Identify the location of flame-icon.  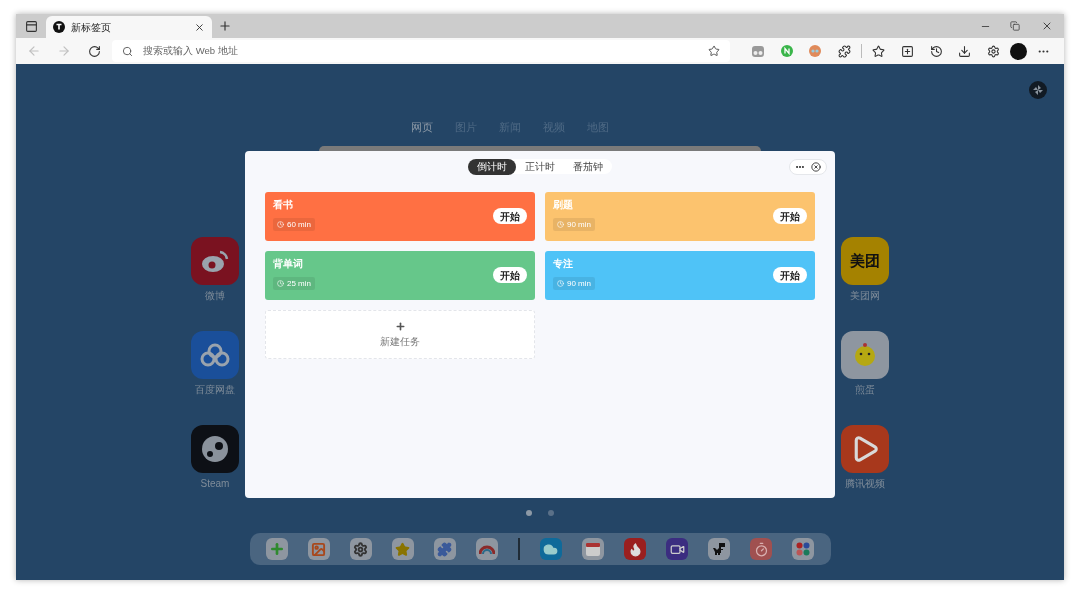
(635, 549).